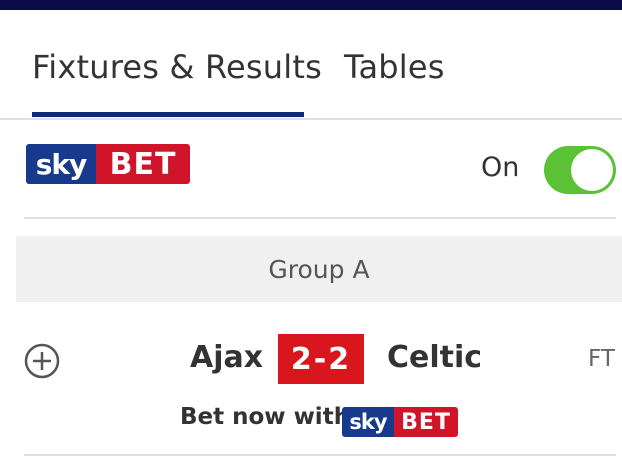 This screenshot has height=467, width=622. Describe the element at coordinates (601, 359) in the screenshot. I see `match-status: FT` at that location.